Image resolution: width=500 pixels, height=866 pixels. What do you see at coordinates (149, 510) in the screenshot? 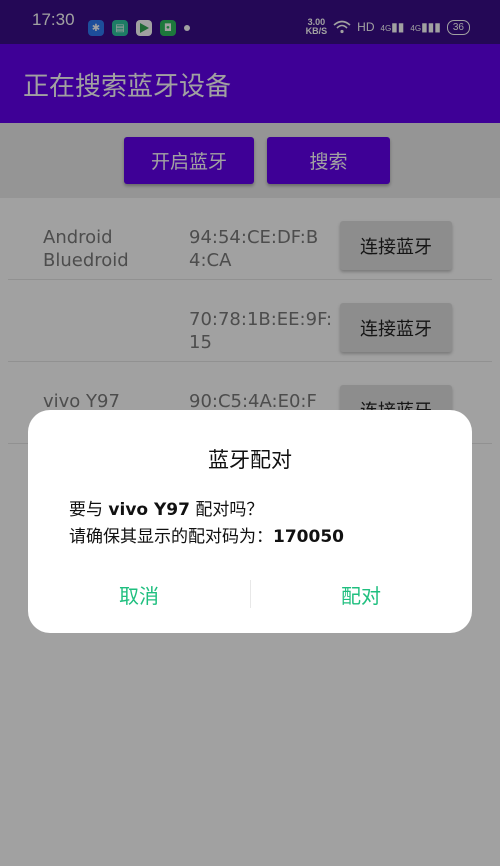
I see `device-name-bold: vivo Y97` at bounding box center [149, 510].